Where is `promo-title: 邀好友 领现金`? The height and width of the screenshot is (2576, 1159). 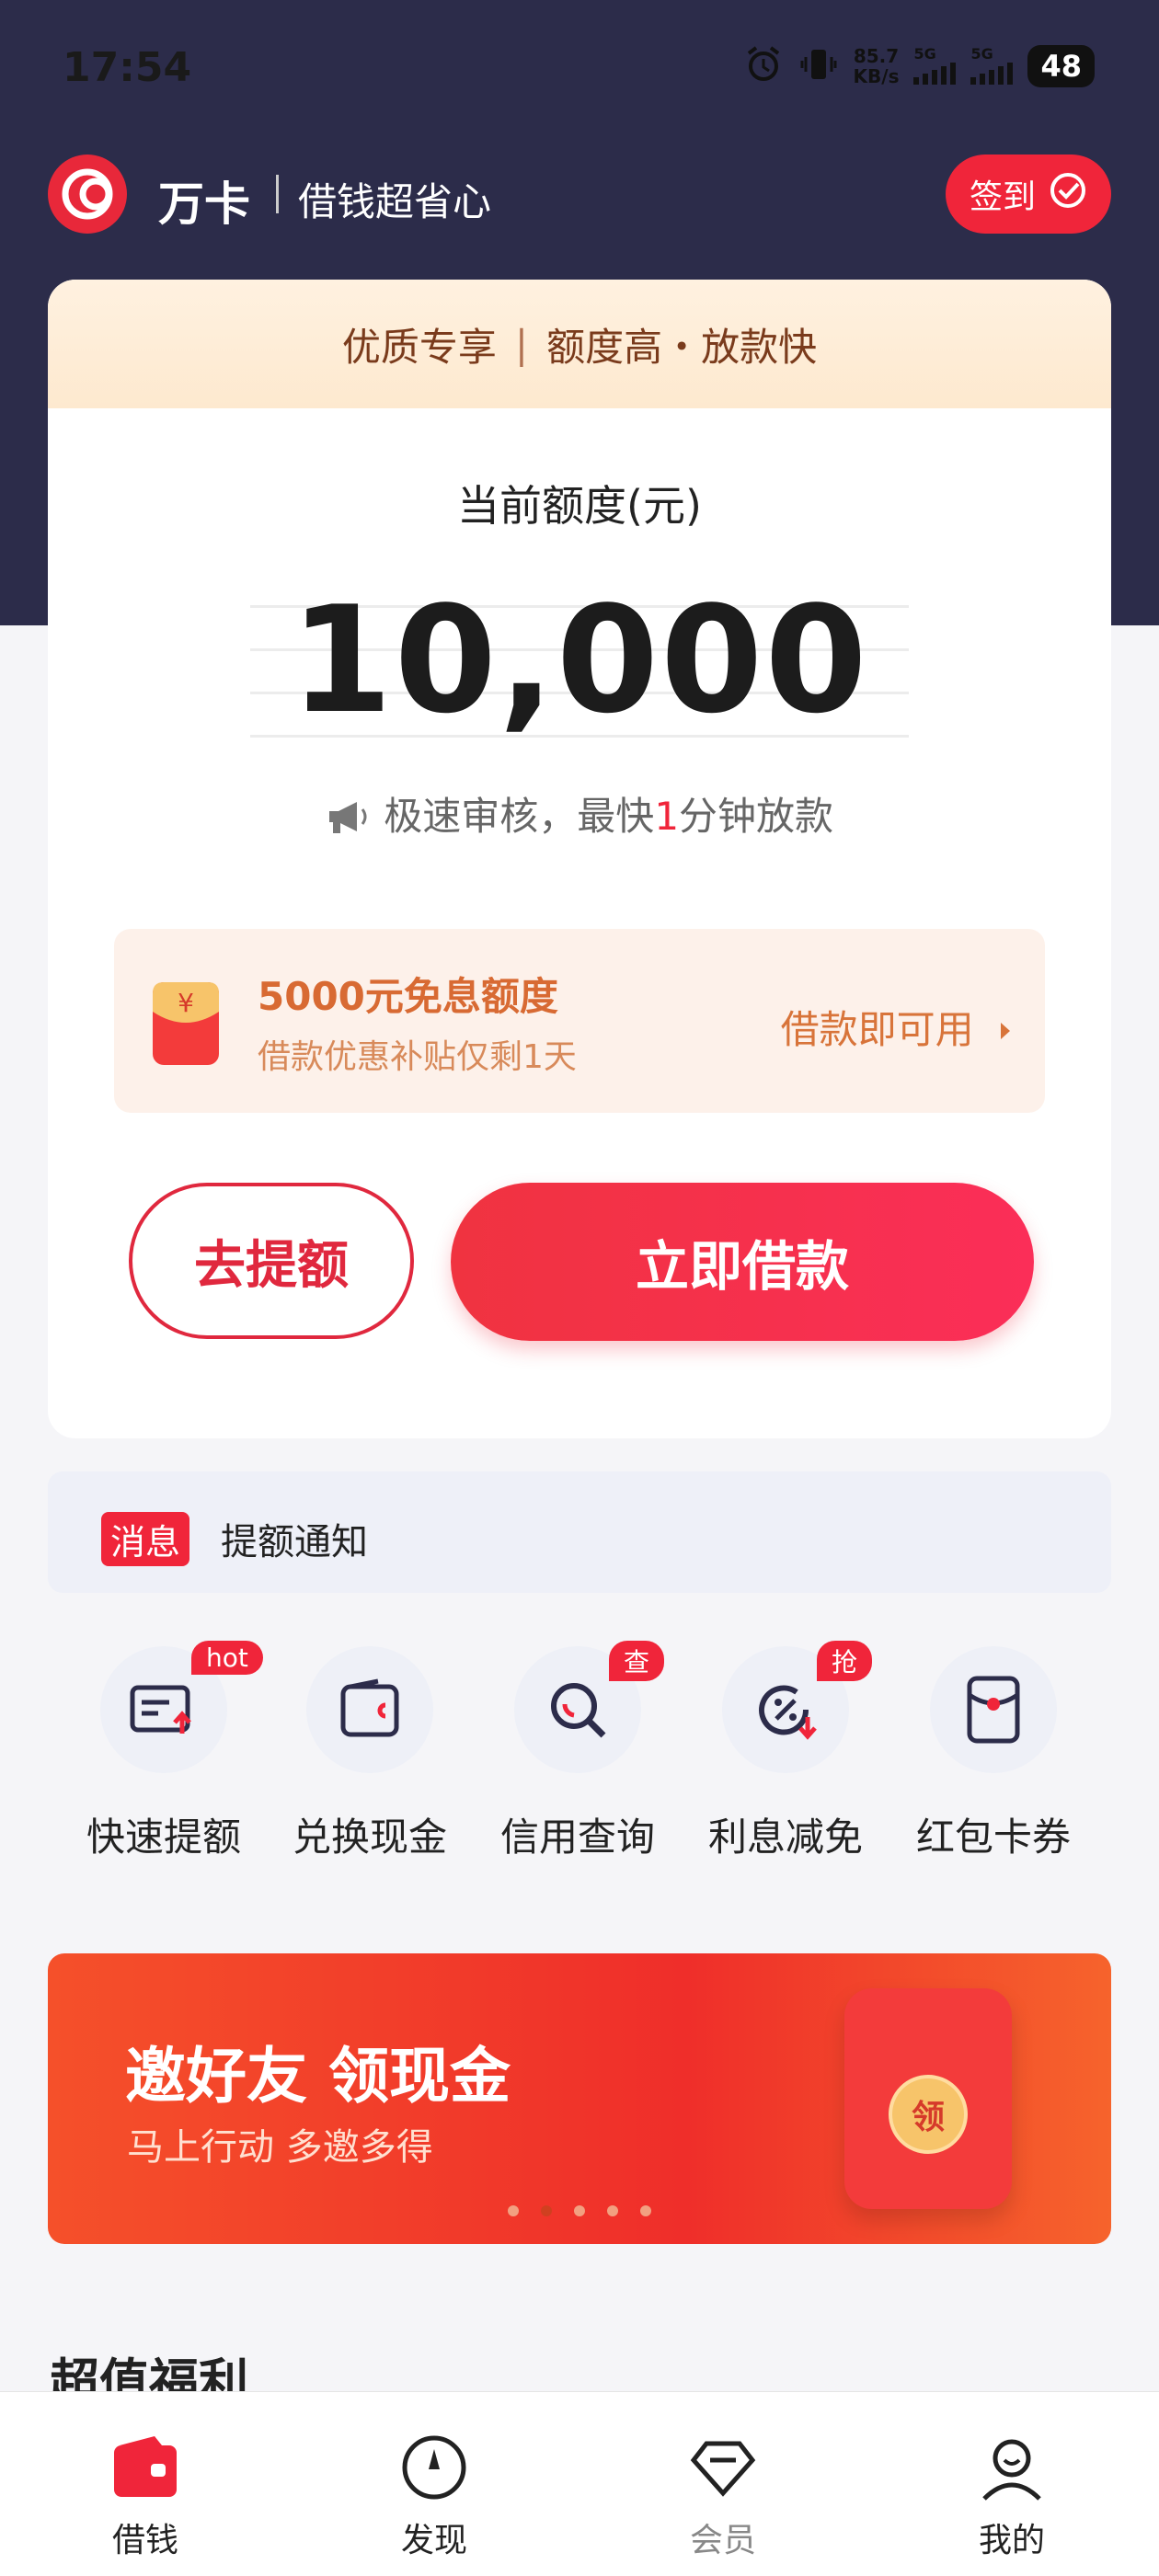 promo-title: 邀好友 领现金 is located at coordinates (318, 2076).